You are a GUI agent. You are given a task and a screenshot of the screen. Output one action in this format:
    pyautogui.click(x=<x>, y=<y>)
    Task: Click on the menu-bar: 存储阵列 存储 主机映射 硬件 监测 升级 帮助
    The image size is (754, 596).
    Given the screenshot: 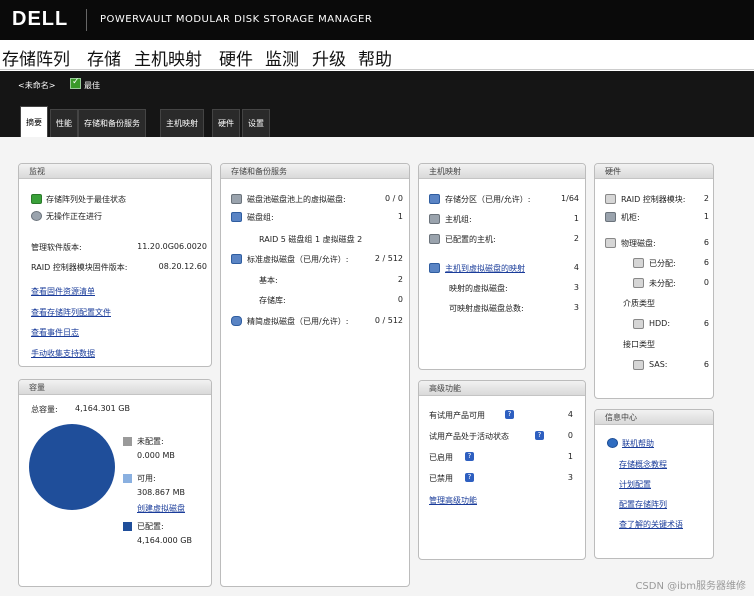 What is the action you would take?
    pyautogui.click(x=377, y=55)
    